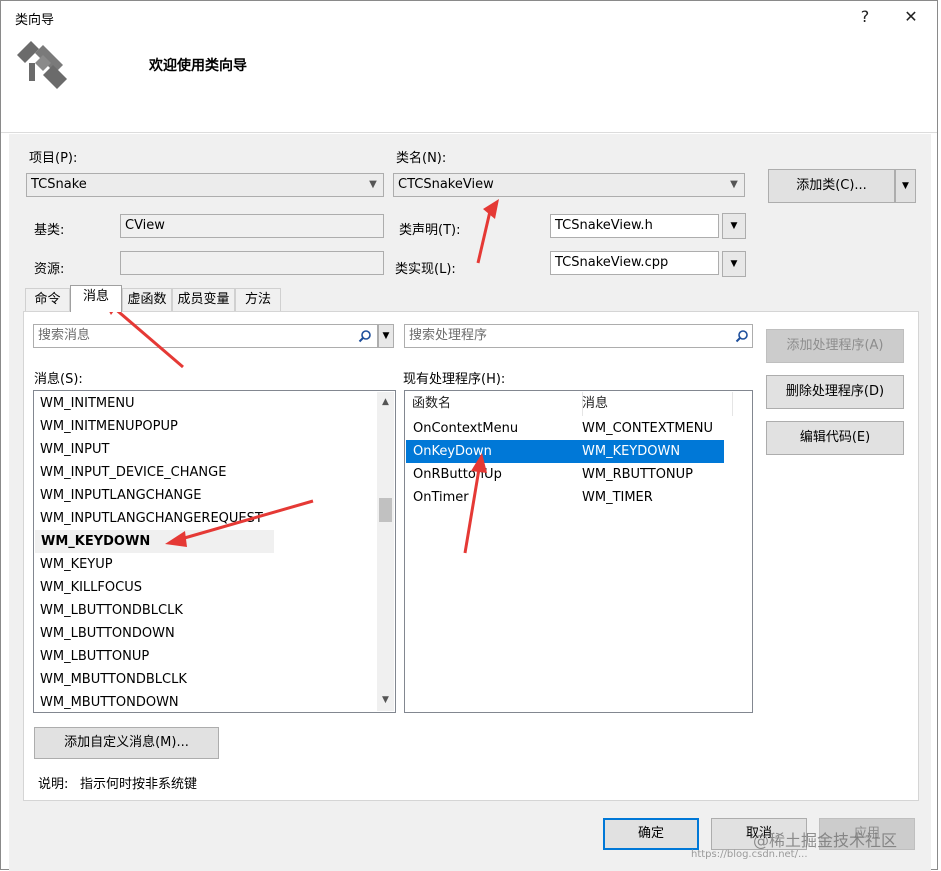 The image size is (941, 871). What do you see at coordinates (87, 403) in the screenshot?
I see `message-list-item: WM_INITMENU` at bounding box center [87, 403].